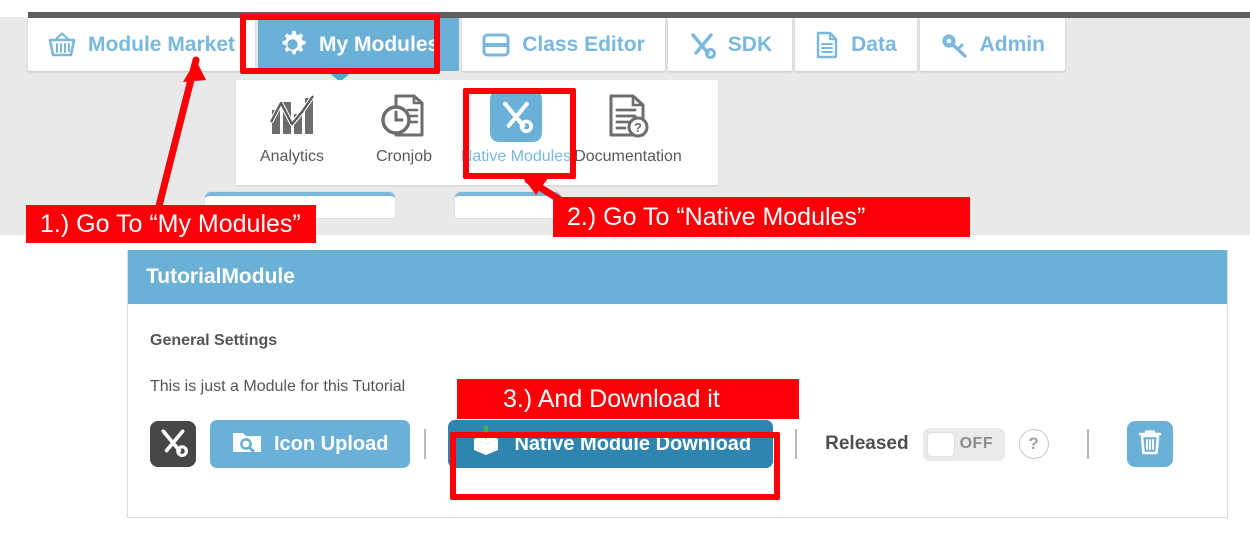 This screenshot has height=535, width=1250. What do you see at coordinates (954, 45) in the screenshot?
I see `key-icon` at bounding box center [954, 45].